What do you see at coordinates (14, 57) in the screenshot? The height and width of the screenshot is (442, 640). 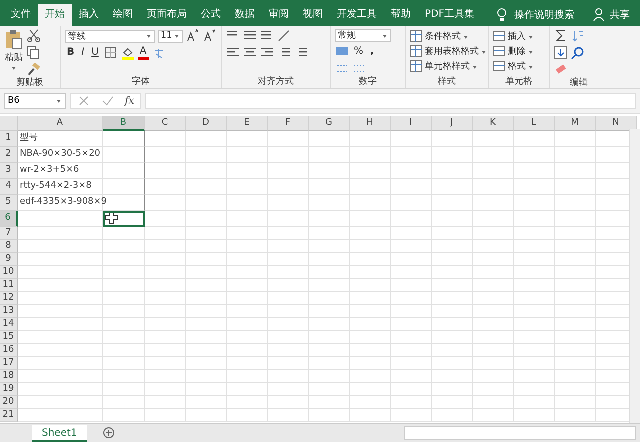 I see `paste-button: 粘贴` at bounding box center [14, 57].